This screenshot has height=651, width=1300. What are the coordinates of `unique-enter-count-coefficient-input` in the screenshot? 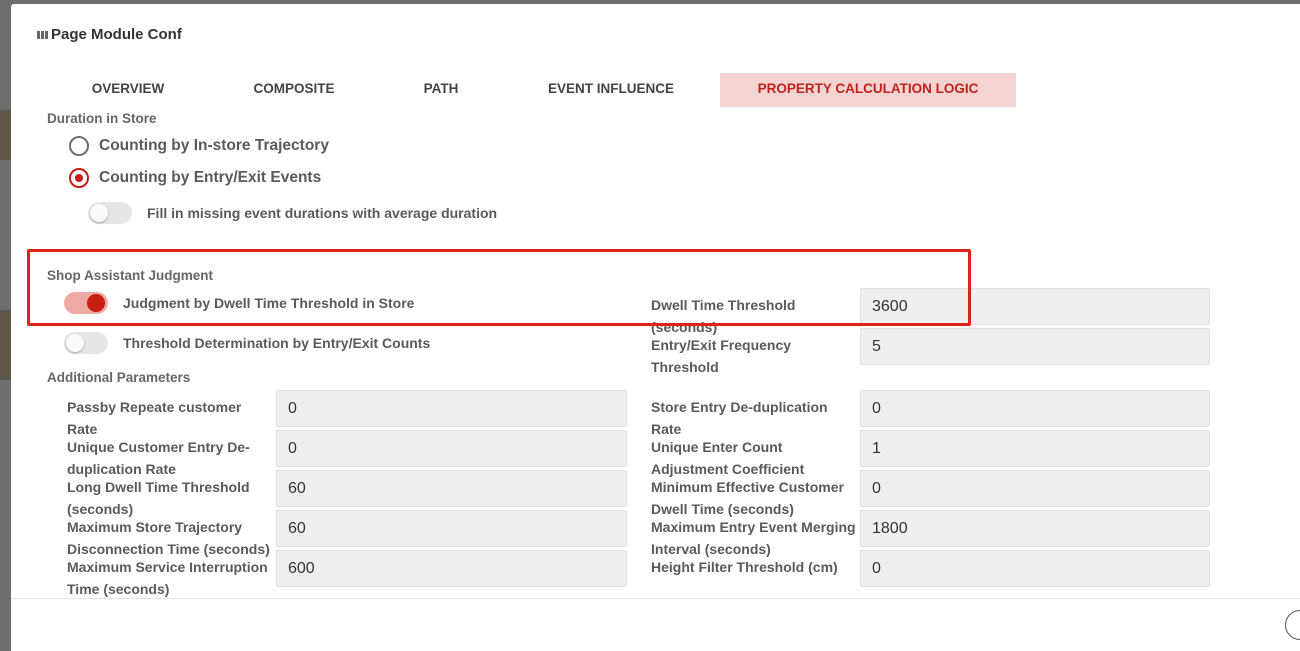 It's located at (1035, 448).